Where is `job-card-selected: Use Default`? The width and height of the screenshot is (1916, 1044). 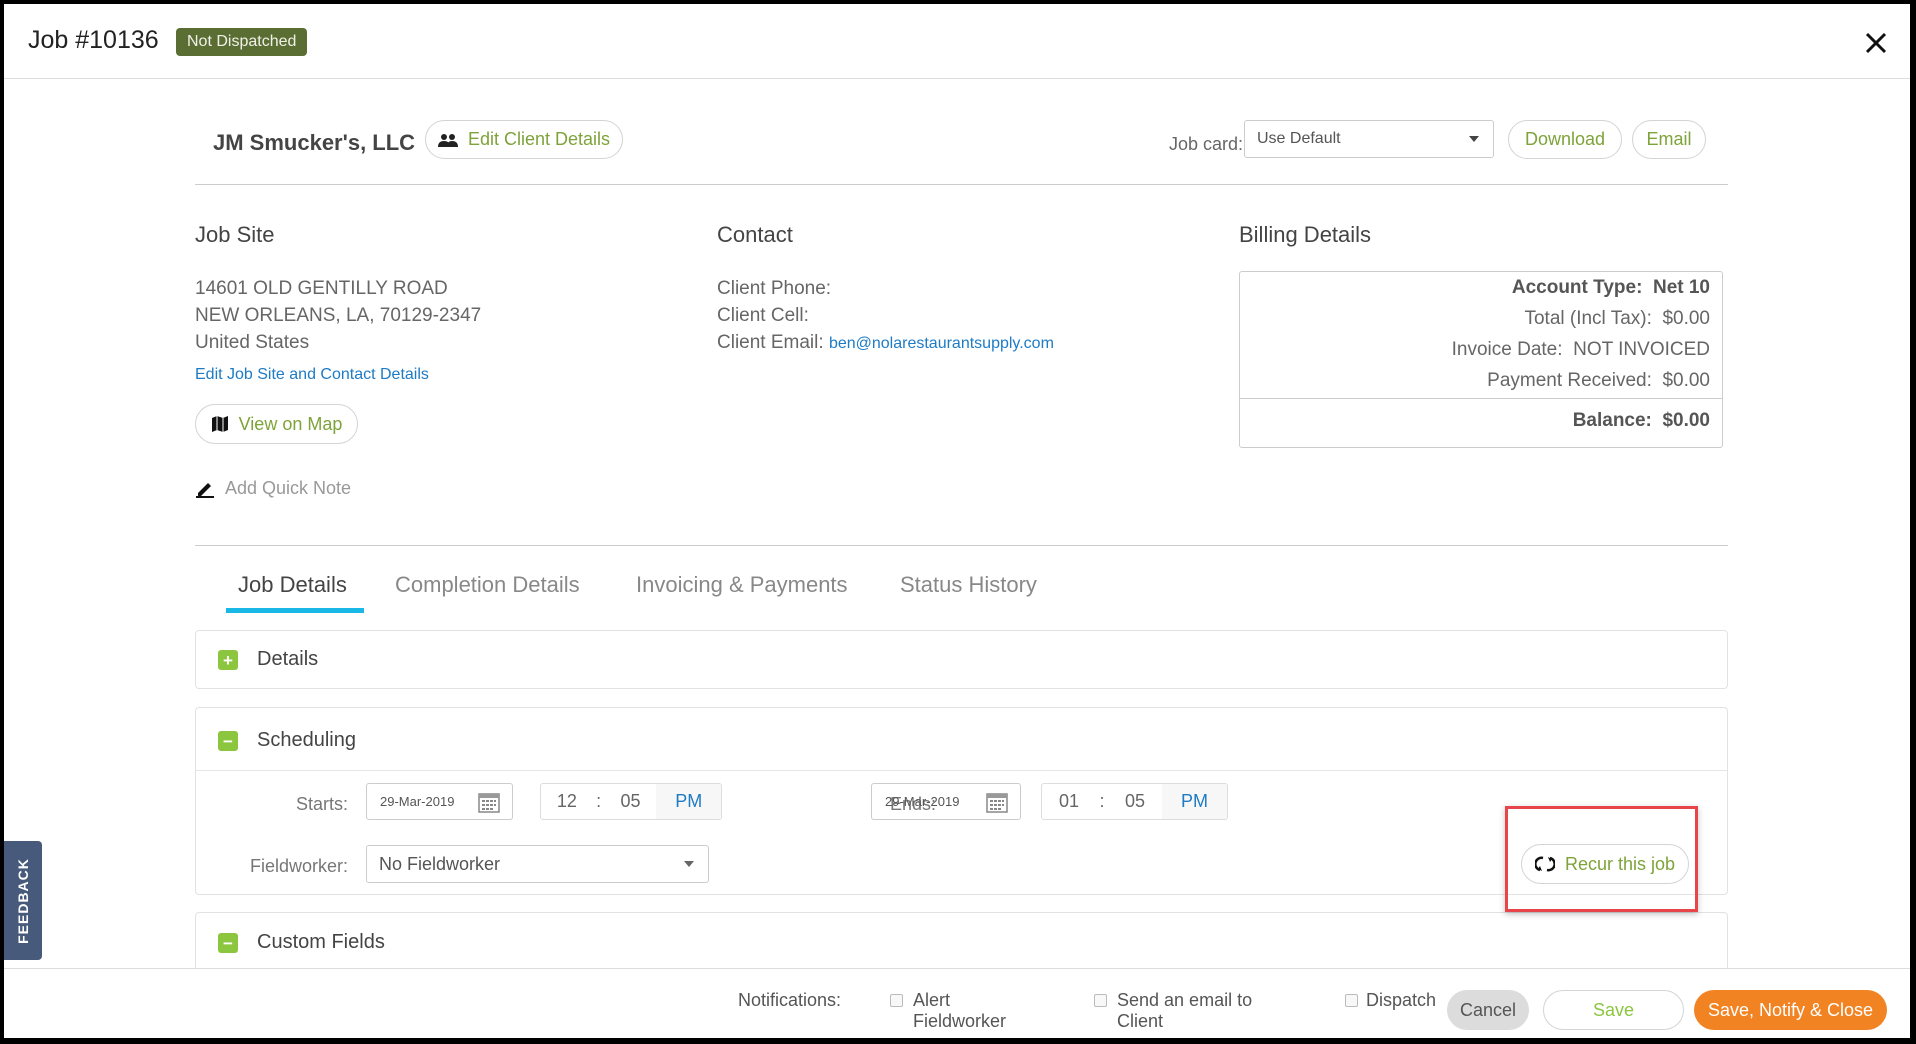
job-card-selected: Use Default is located at coordinates (1299, 138).